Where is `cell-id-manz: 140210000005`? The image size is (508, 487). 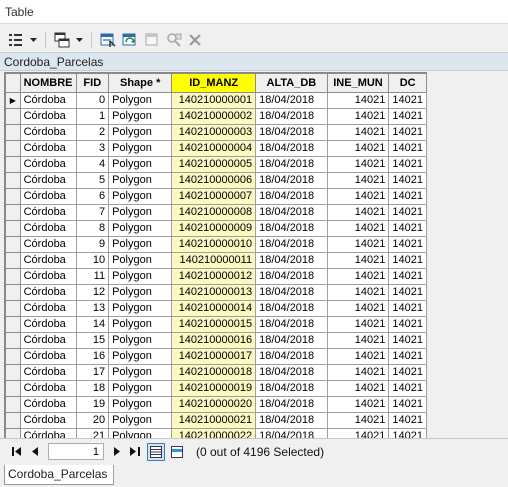 cell-id-manz: 140210000005 is located at coordinates (214, 164).